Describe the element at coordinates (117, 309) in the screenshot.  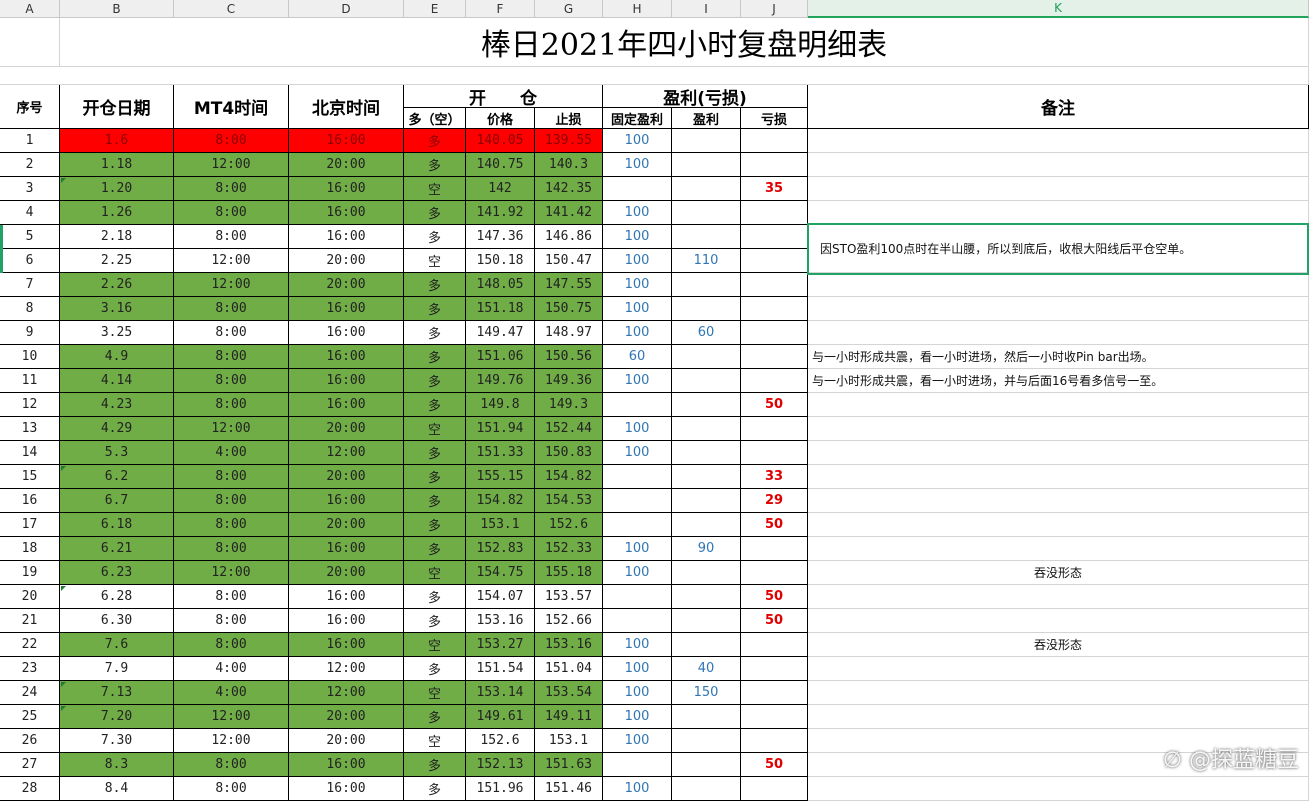
I see `cell-date: 3.16` at that location.